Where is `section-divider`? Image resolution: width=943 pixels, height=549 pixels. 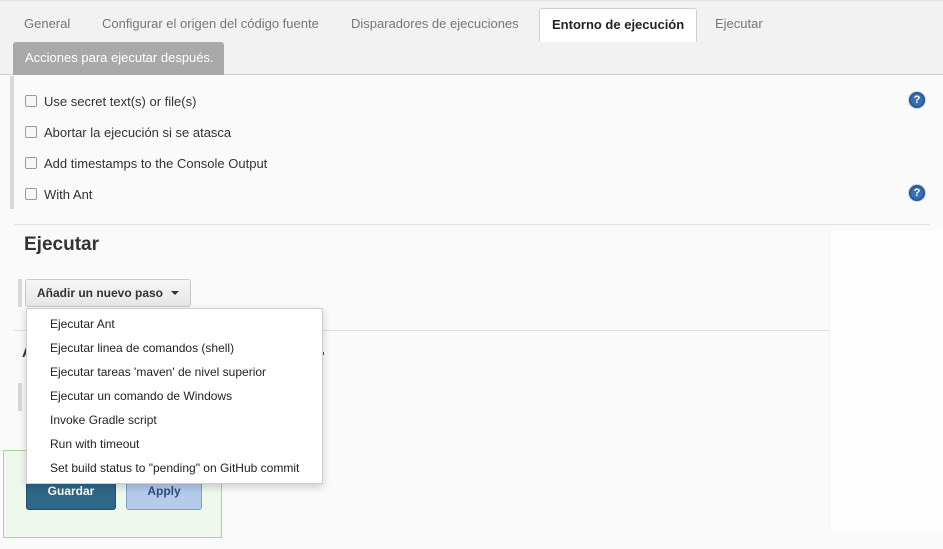
section-divider is located at coordinates (472, 224).